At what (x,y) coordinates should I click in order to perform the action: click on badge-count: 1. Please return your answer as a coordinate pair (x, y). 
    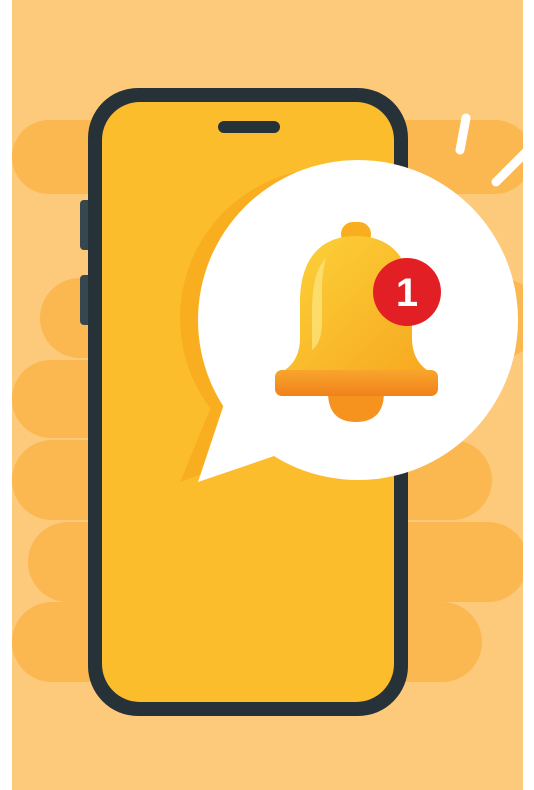
    Looking at the image, I should click on (407, 293).